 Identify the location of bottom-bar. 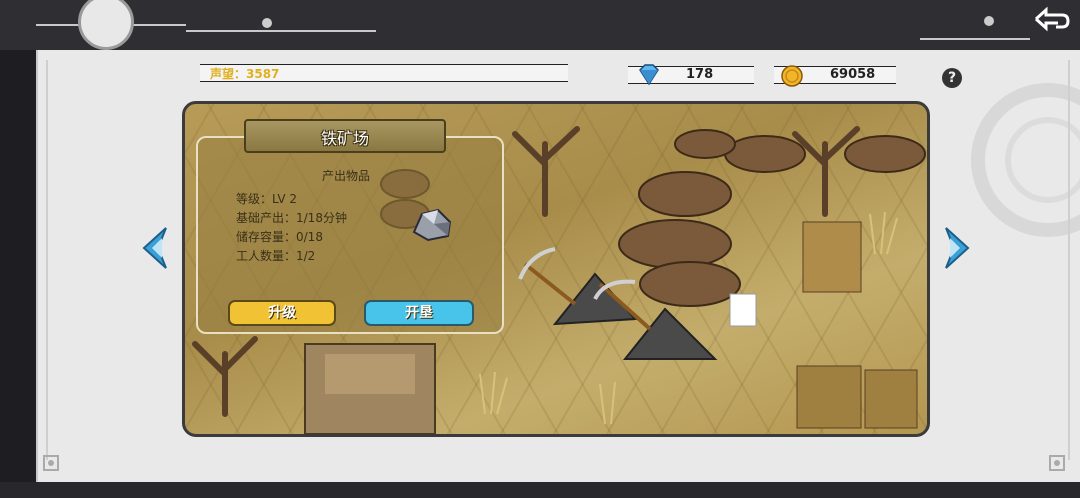
(540, 490).